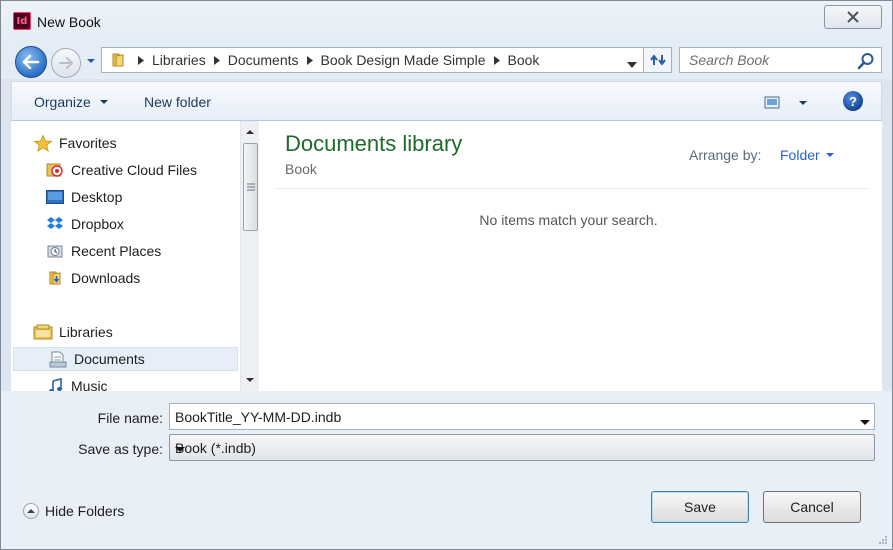  I want to click on nav-favorites-label: Favorites, so click(88, 143).